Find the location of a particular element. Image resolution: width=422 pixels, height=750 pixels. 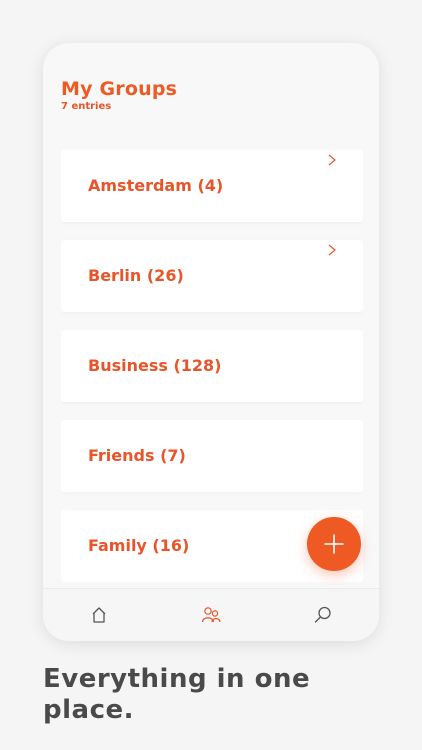

search-icon is located at coordinates (322, 614).